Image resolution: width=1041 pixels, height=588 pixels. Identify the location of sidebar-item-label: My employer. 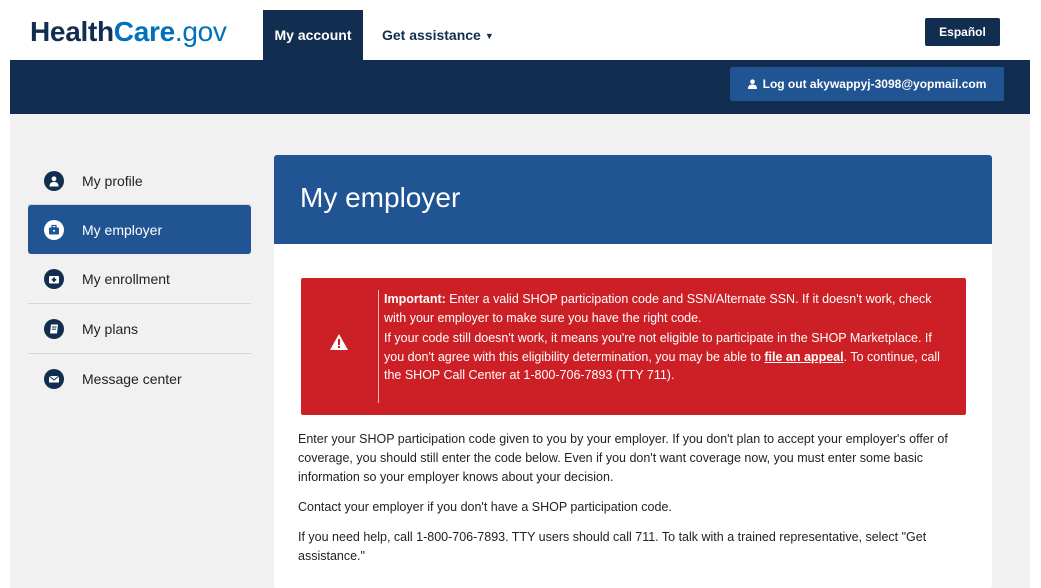
(122, 229).